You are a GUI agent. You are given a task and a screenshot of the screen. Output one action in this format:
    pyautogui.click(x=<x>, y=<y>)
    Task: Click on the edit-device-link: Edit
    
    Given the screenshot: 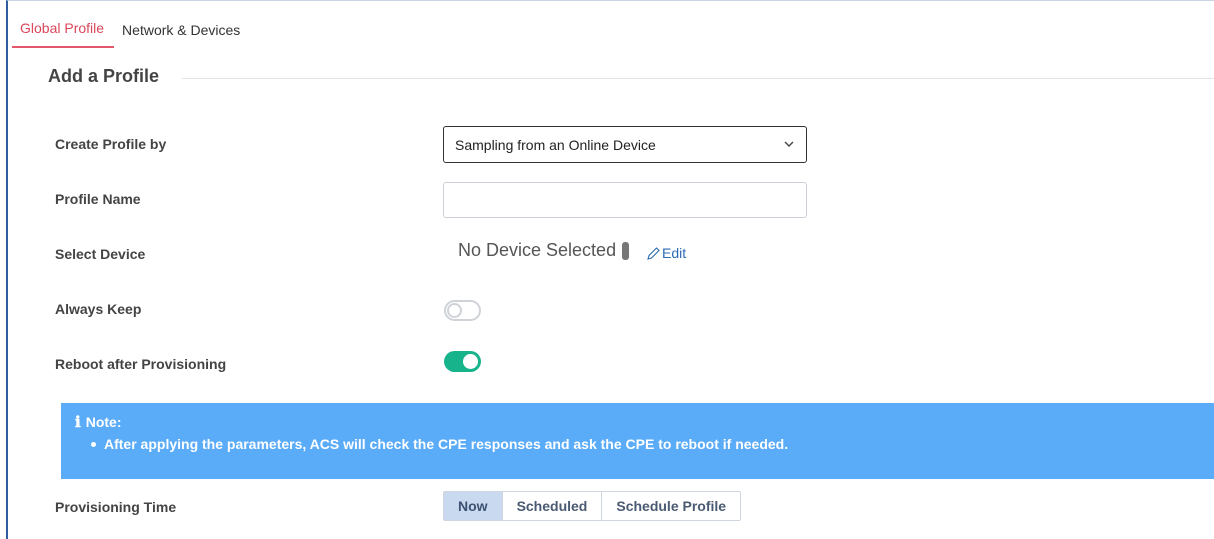 What is the action you would take?
    pyautogui.click(x=666, y=253)
    